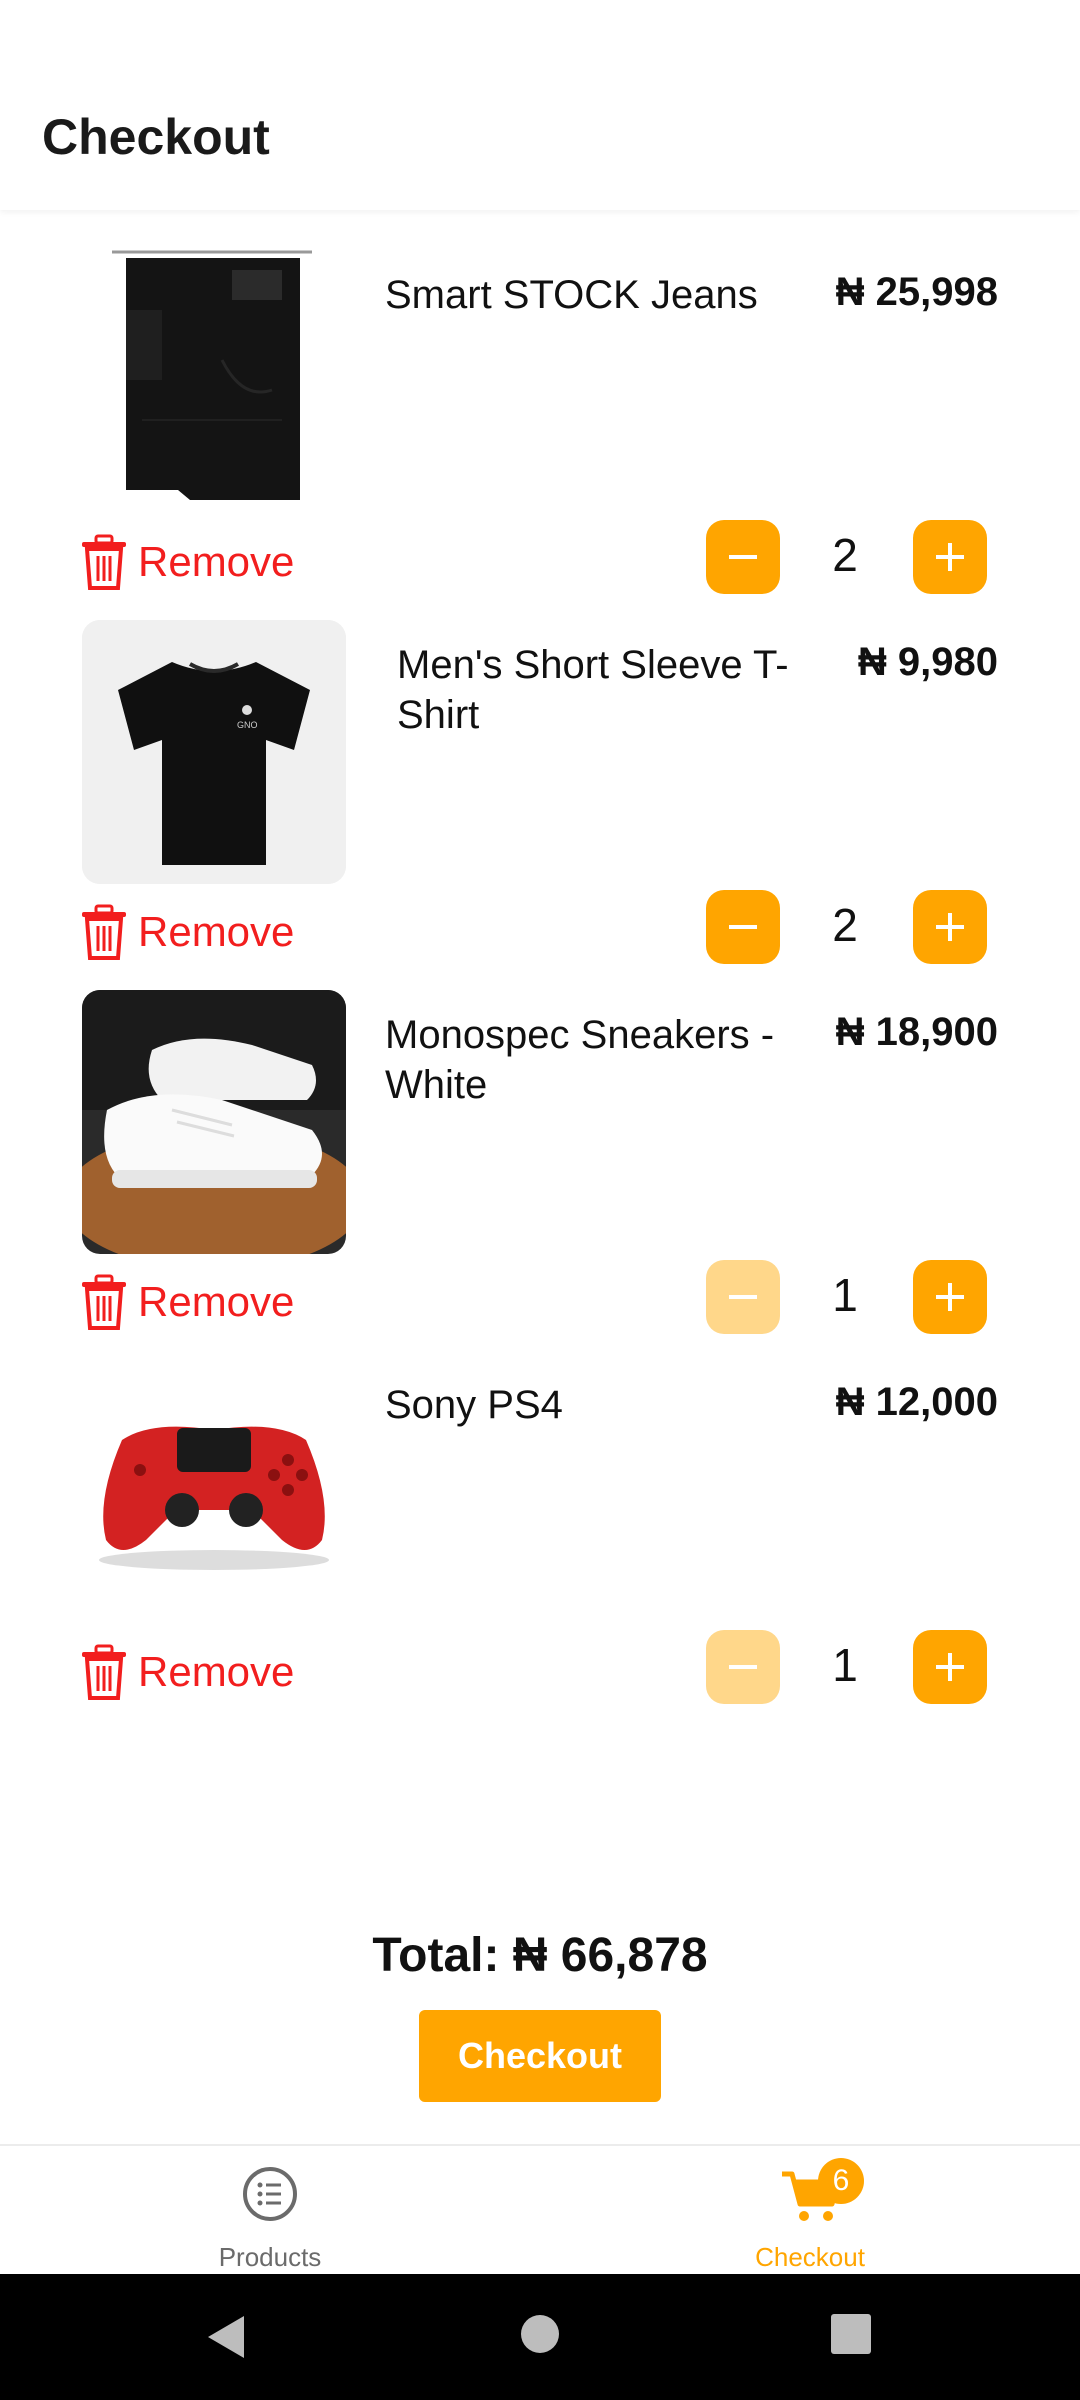  Describe the element at coordinates (927, 662) in the screenshot. I see `product-price: ₦ 9,980` at that location.